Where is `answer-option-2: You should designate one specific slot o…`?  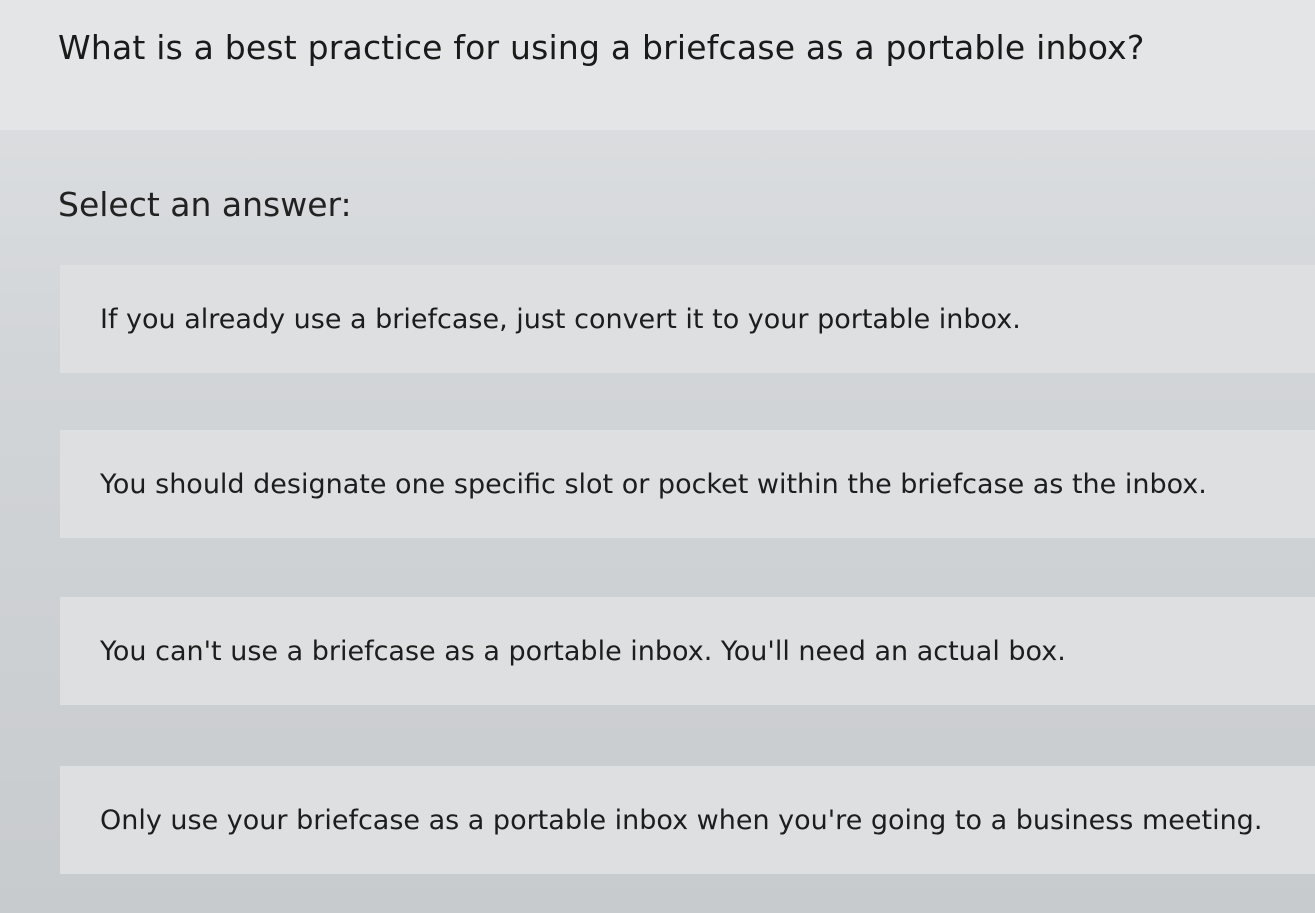 answer-option-2: You should designate one specific slot o… is located at coordinates (687, 484).